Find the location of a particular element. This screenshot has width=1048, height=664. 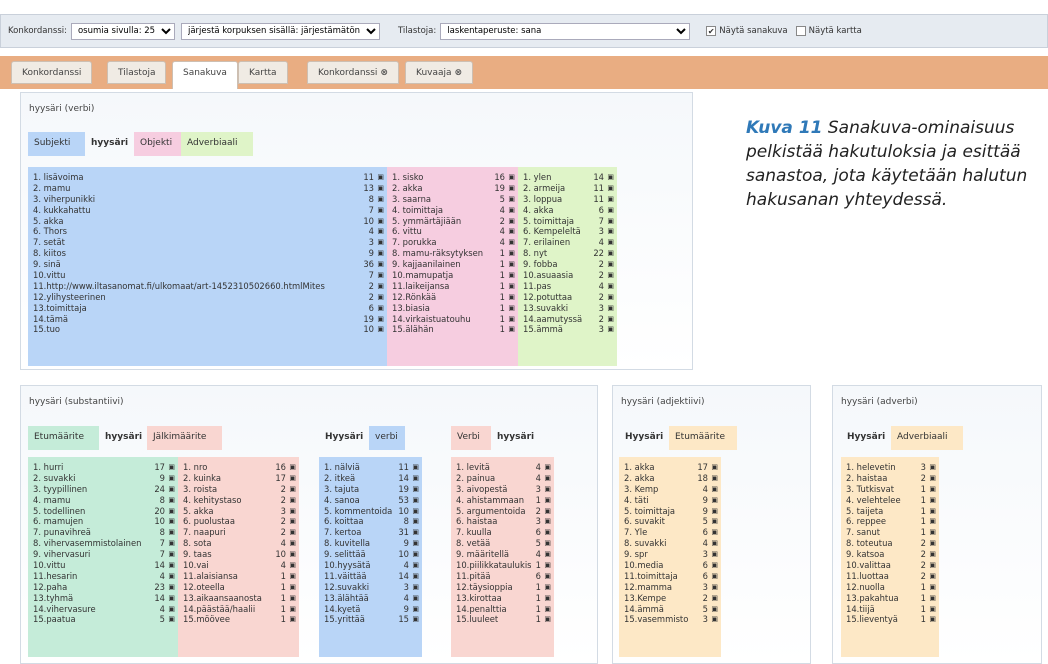

item-word: 12.Rönkää is located at coordinates (443, 297).